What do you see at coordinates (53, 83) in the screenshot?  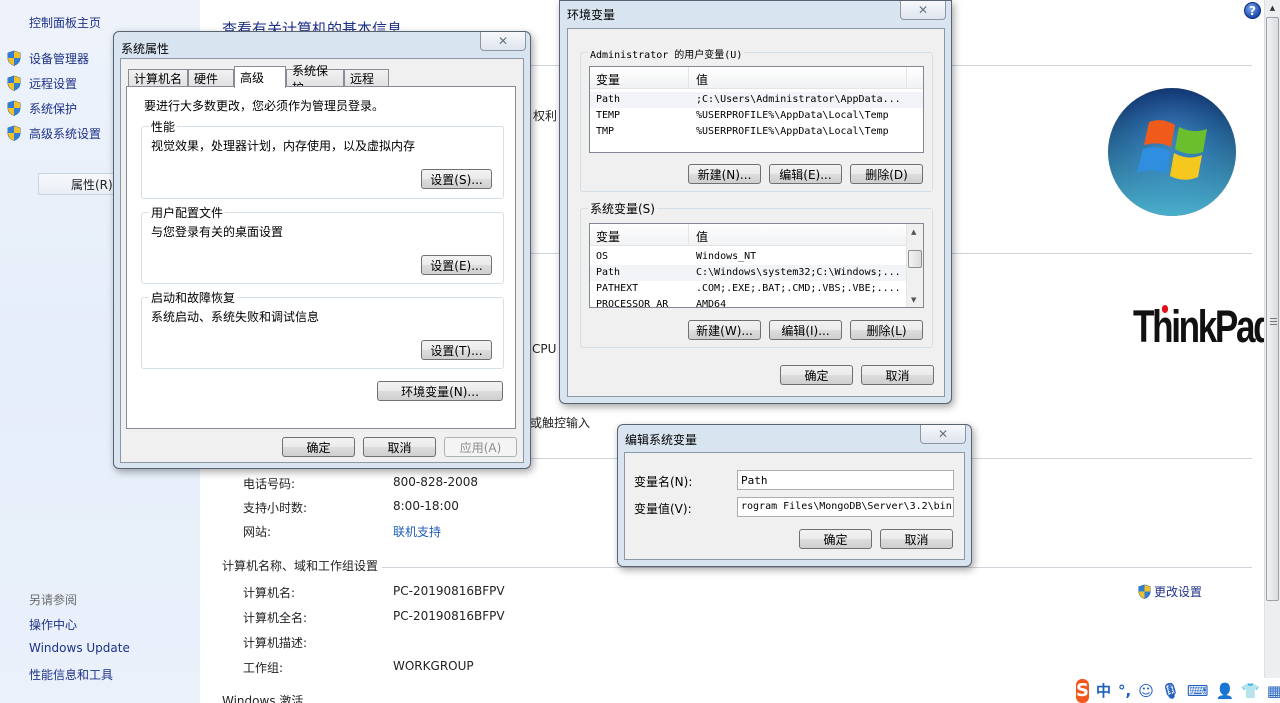 I see `nav-label: 远程设置` at bounding box center [53, 83].